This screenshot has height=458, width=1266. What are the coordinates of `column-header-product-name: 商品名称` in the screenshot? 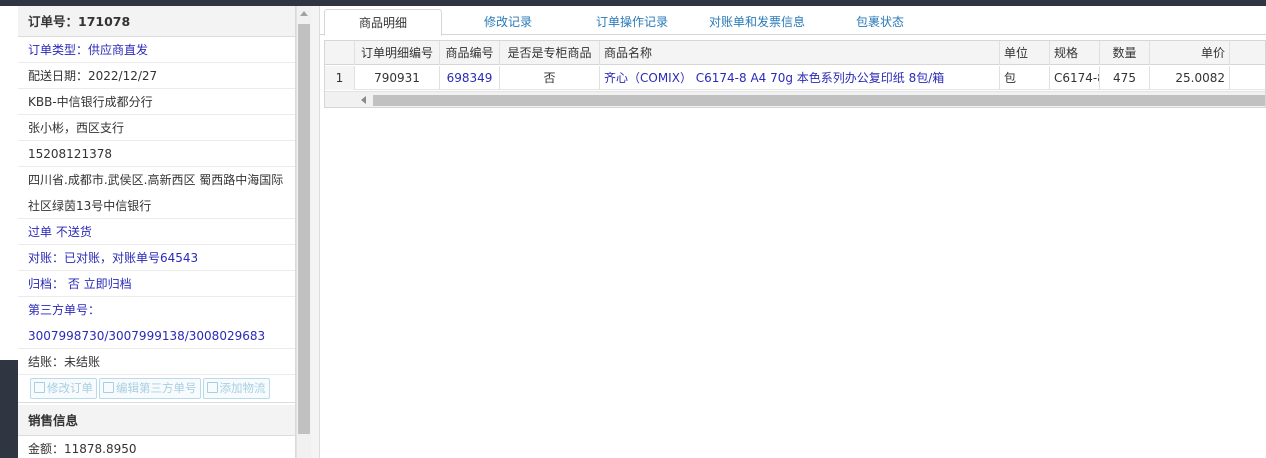 It's located at (800, 53).